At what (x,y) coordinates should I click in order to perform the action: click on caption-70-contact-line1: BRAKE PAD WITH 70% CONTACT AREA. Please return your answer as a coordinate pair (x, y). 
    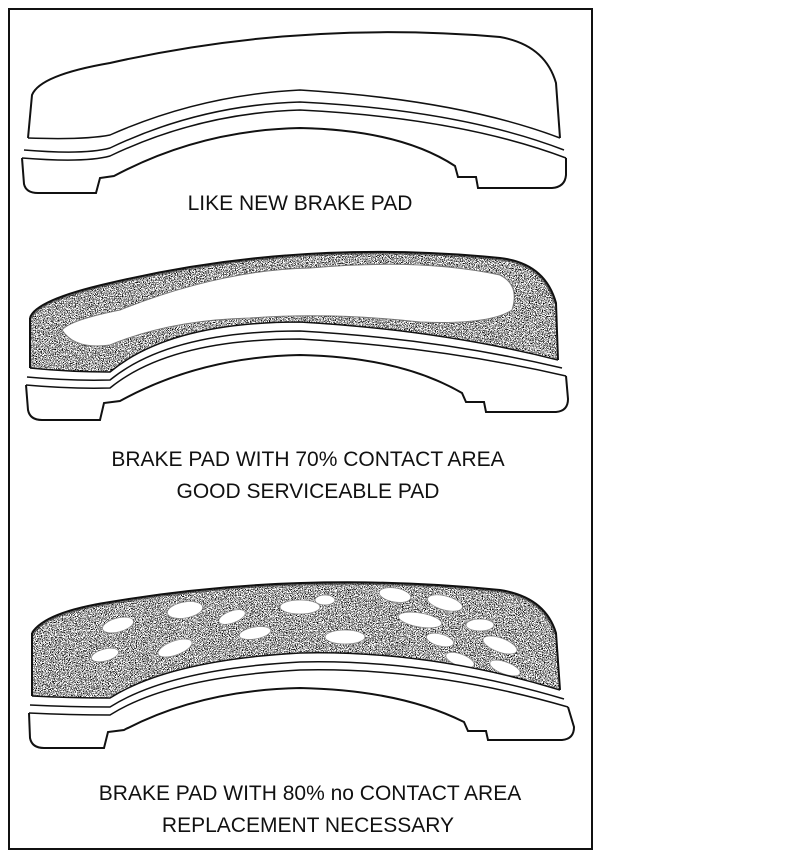
    Looking at the image, I should click on (307, 459).